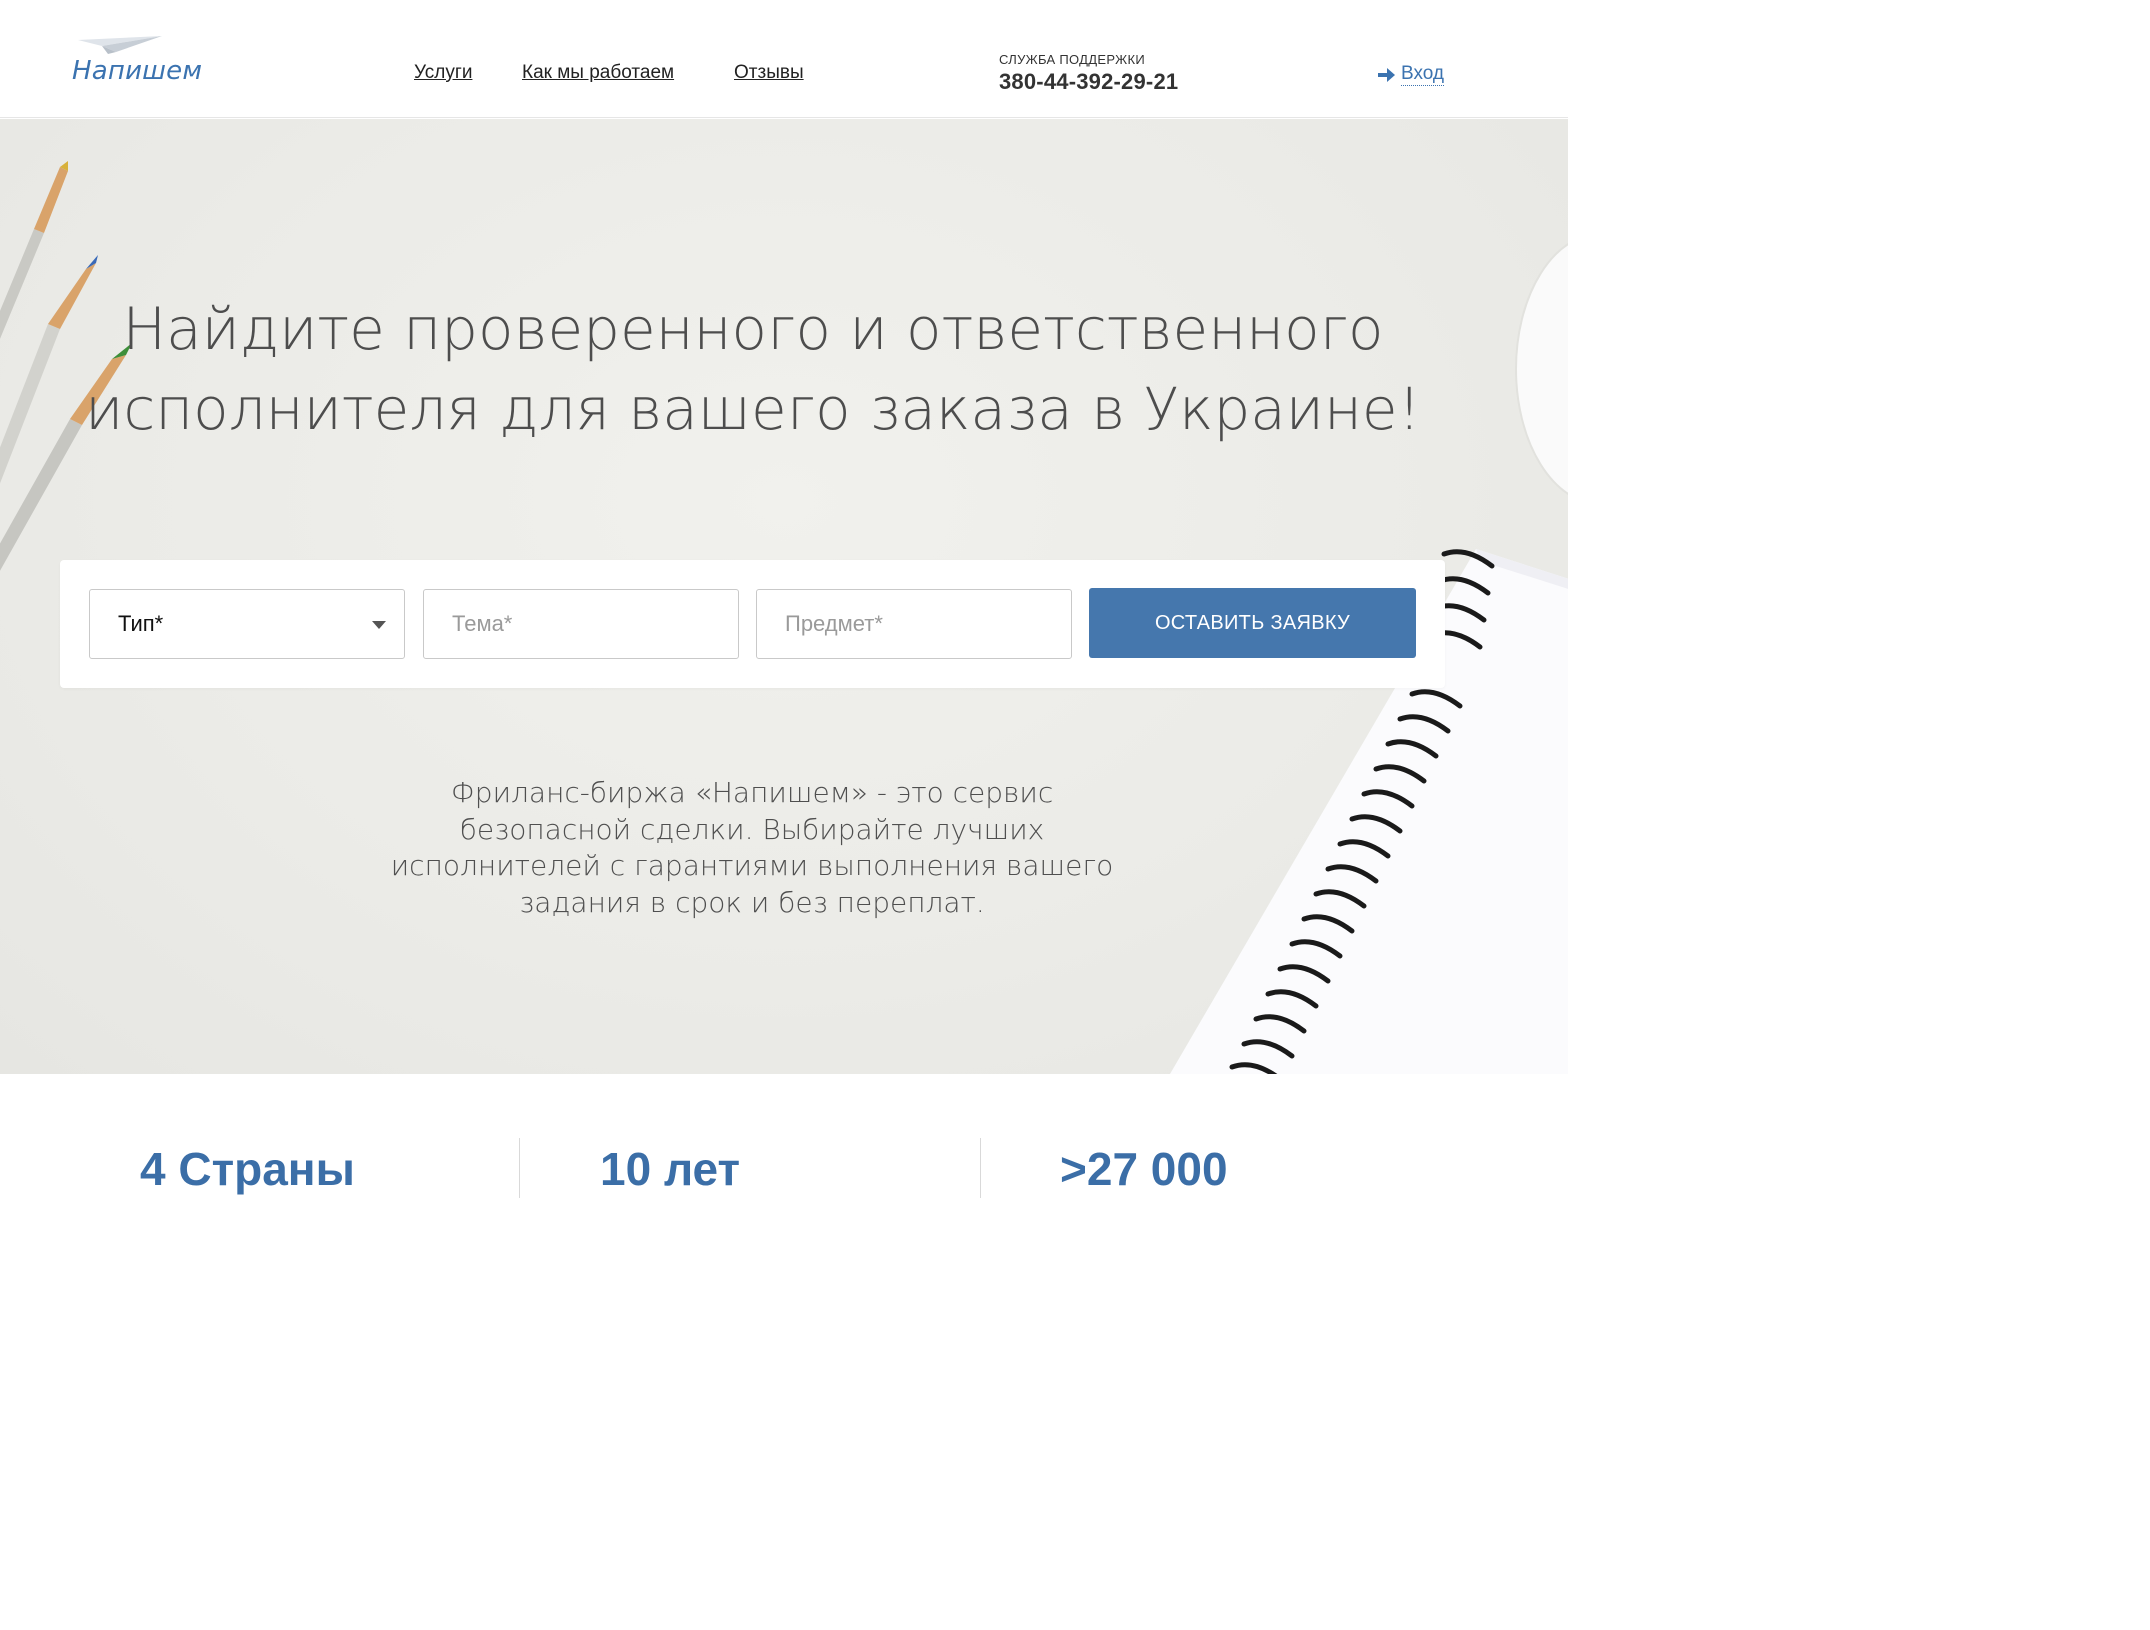  I want to click on nav-item-reviews: Отзывы, so click(769, 73).